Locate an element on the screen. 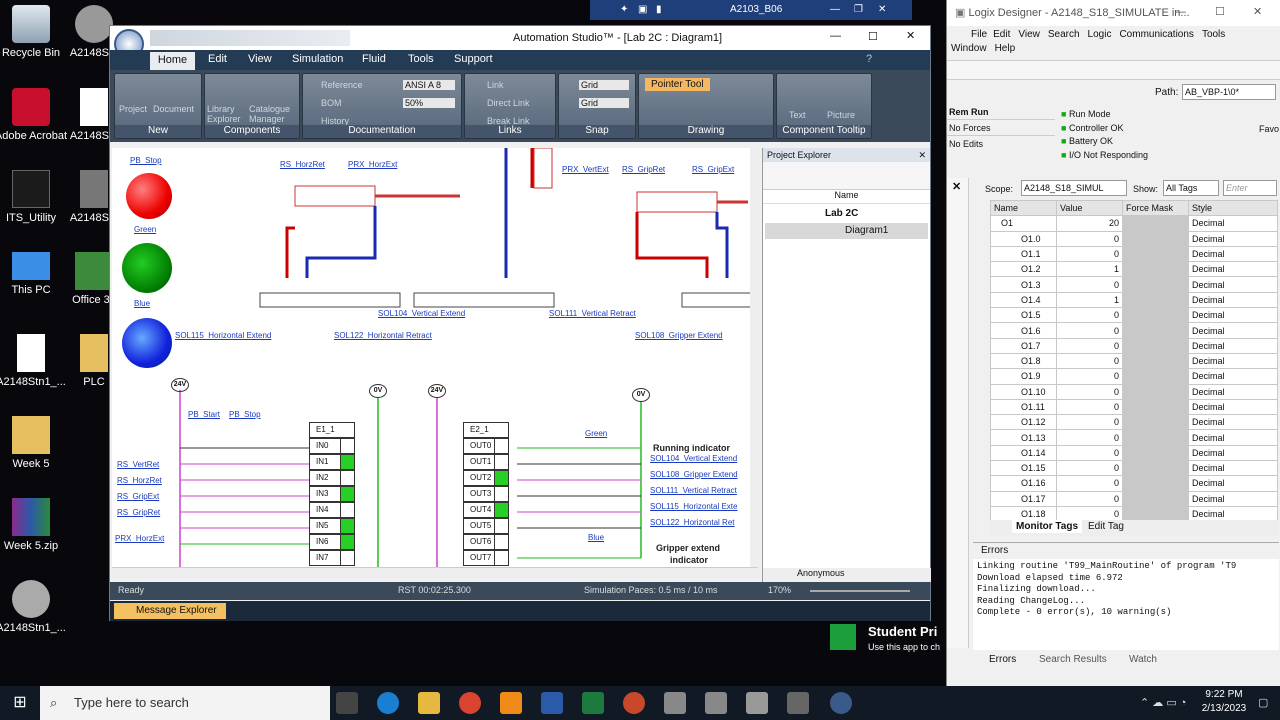  network-app-icon is located at coordinates (798, 703).